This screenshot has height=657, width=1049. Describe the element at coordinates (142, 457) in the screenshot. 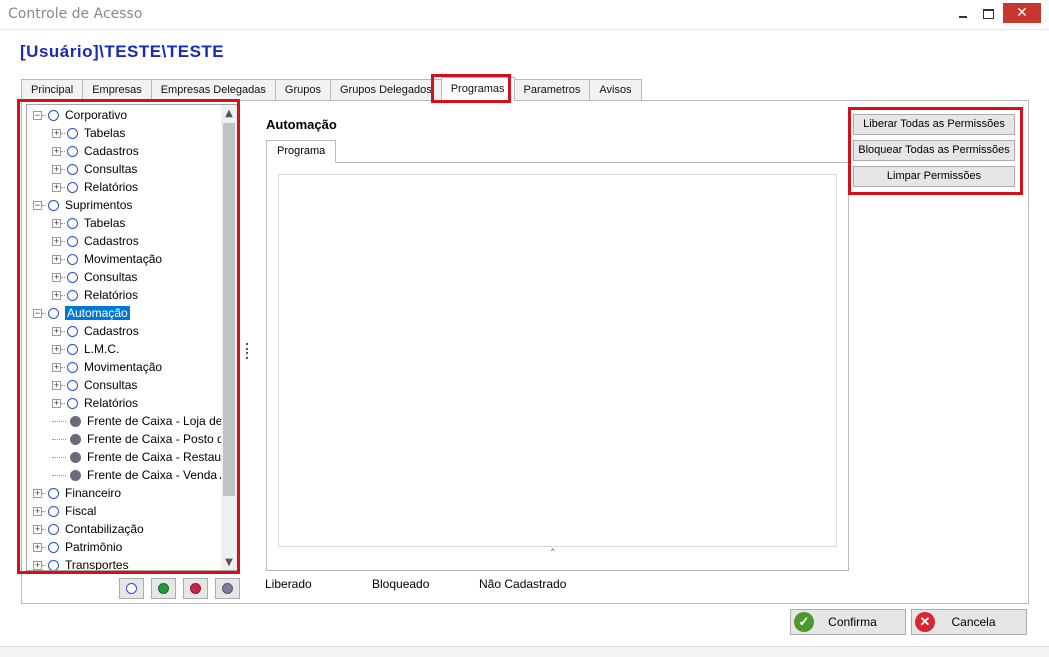

I see `tree-item: Frente de Caixa - Restaura` at that location.